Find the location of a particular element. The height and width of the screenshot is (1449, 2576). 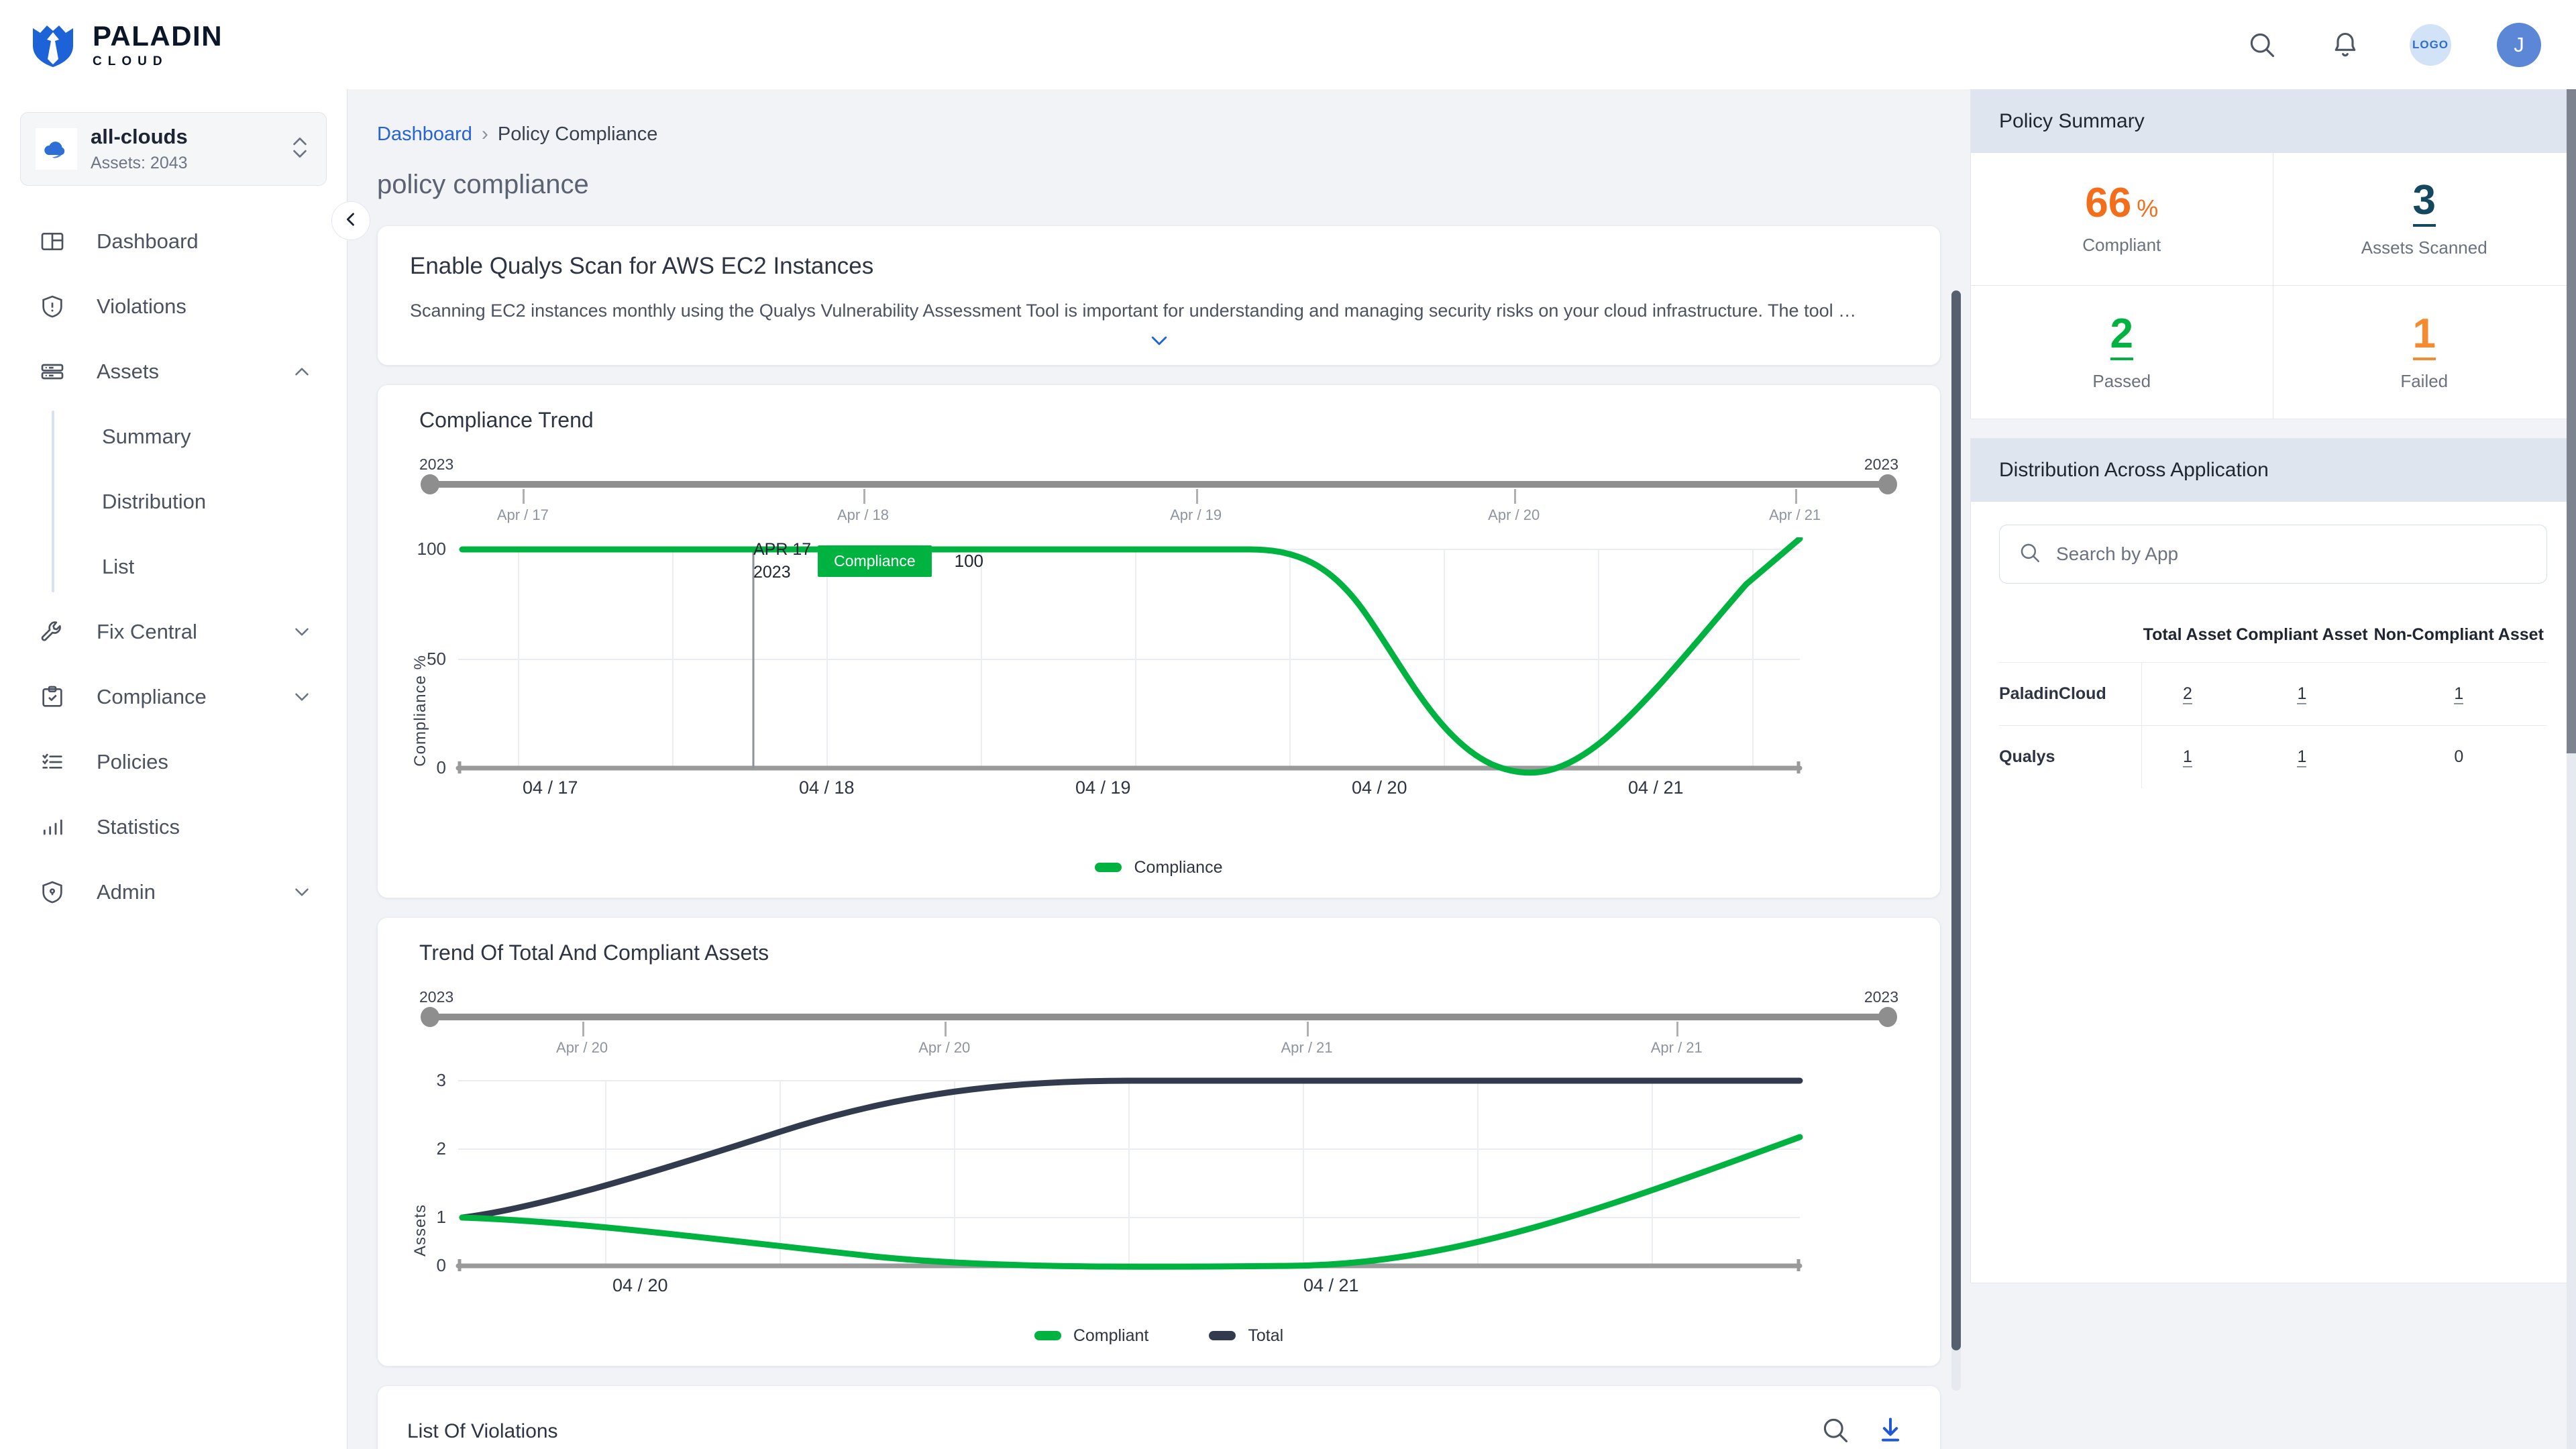

list-checks-icon is located at coordinates (52, 762).